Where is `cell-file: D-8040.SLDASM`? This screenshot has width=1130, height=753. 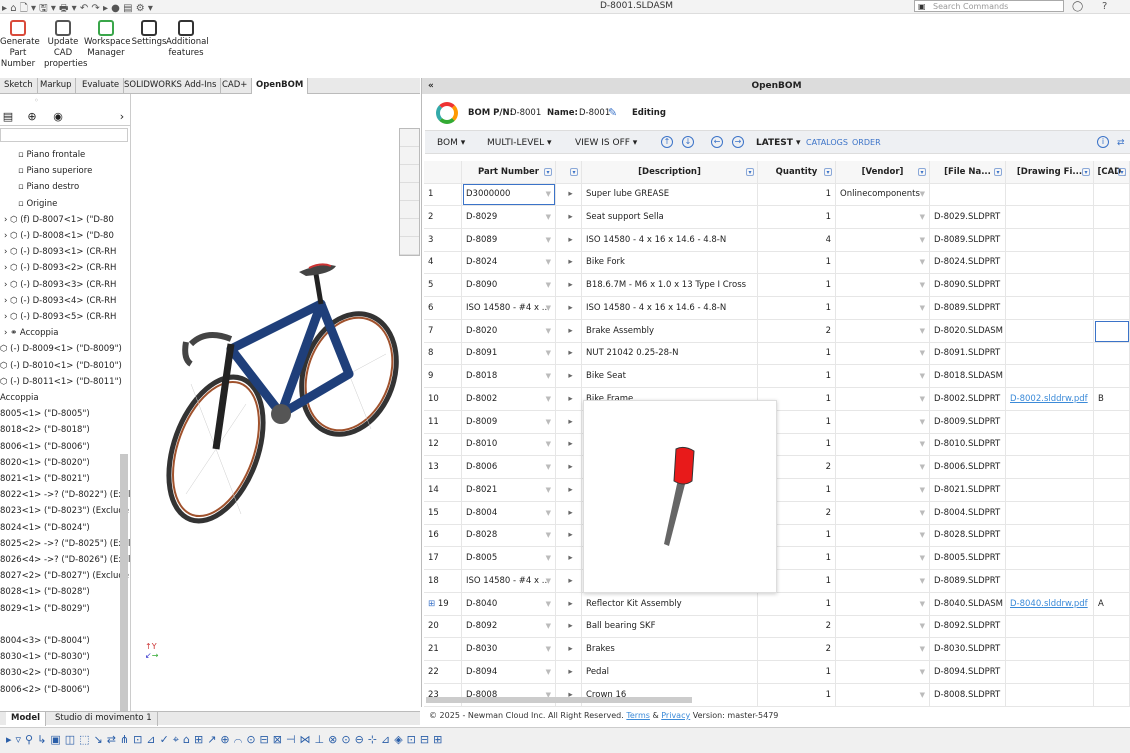
cell-file: D-8040.SLDASM is located at coordinates (968, 604).